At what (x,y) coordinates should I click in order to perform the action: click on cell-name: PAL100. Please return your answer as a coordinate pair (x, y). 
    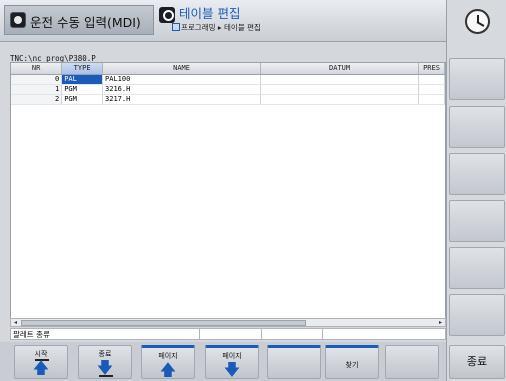
    Looking at the image, I should click on (182, 79).